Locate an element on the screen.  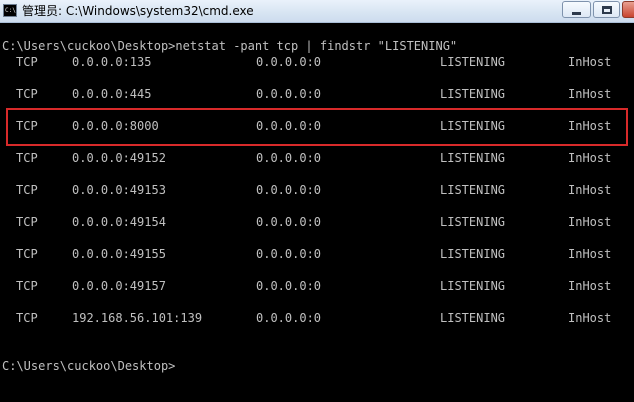
window-title: 管理员: C:\Windows\system32\cmd.exe is located at coordinates (138, 11).